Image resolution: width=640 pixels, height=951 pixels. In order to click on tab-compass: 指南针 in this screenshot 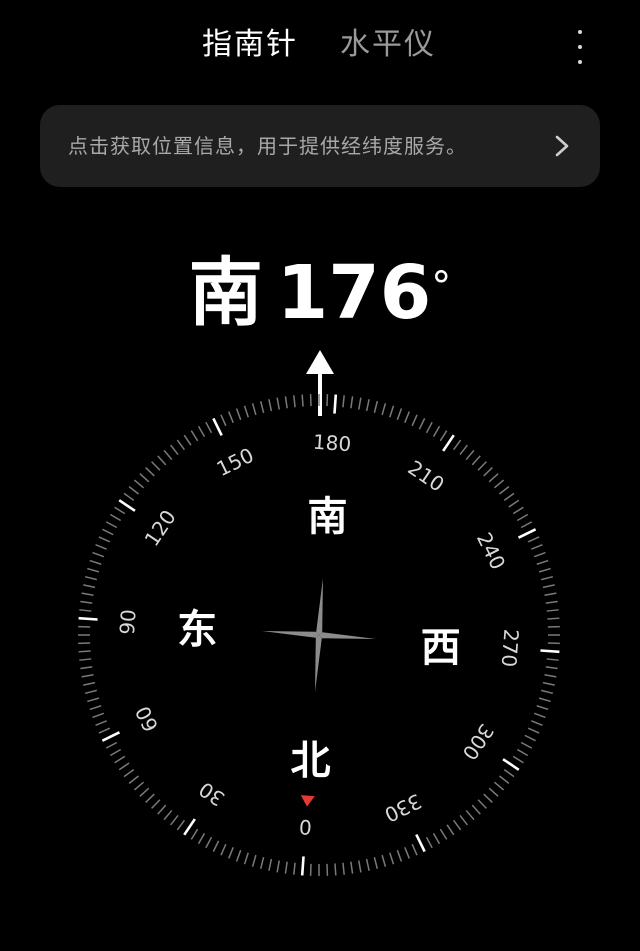, I will do `click(250, 45)`.